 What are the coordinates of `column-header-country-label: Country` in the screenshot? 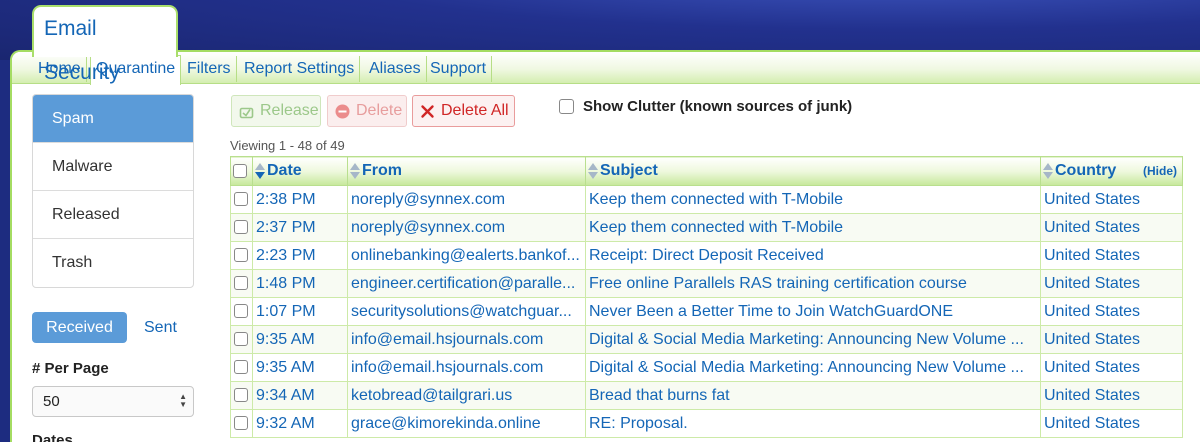 It's located at (1086, 171).